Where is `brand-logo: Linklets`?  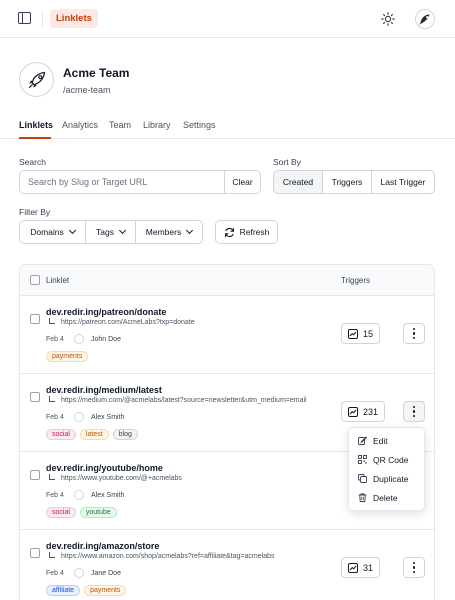 brand-logo: Linklets is located at coordinates (74, 18).